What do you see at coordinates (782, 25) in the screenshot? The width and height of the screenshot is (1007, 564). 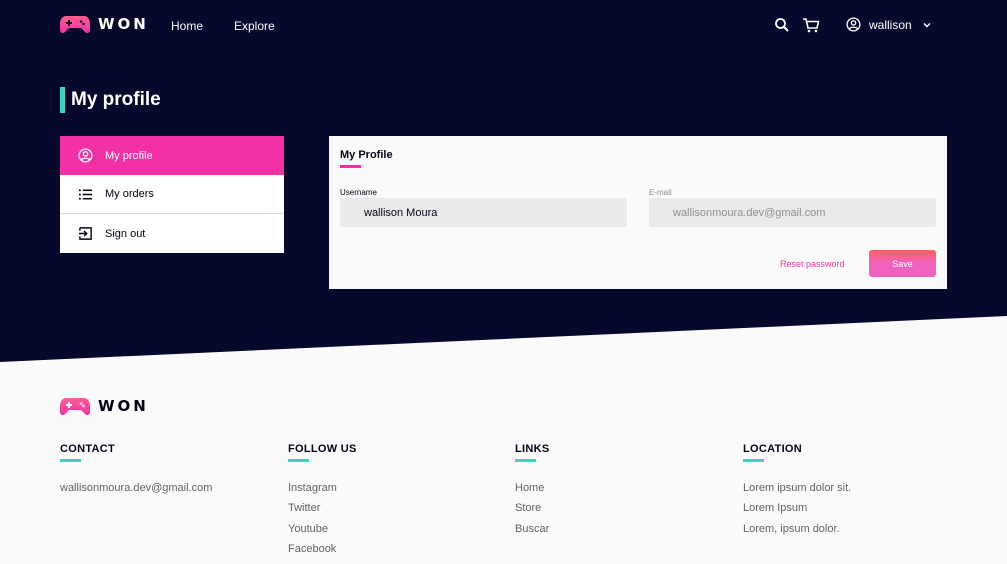 I see `search-icon` at bounding box center [782, 25].